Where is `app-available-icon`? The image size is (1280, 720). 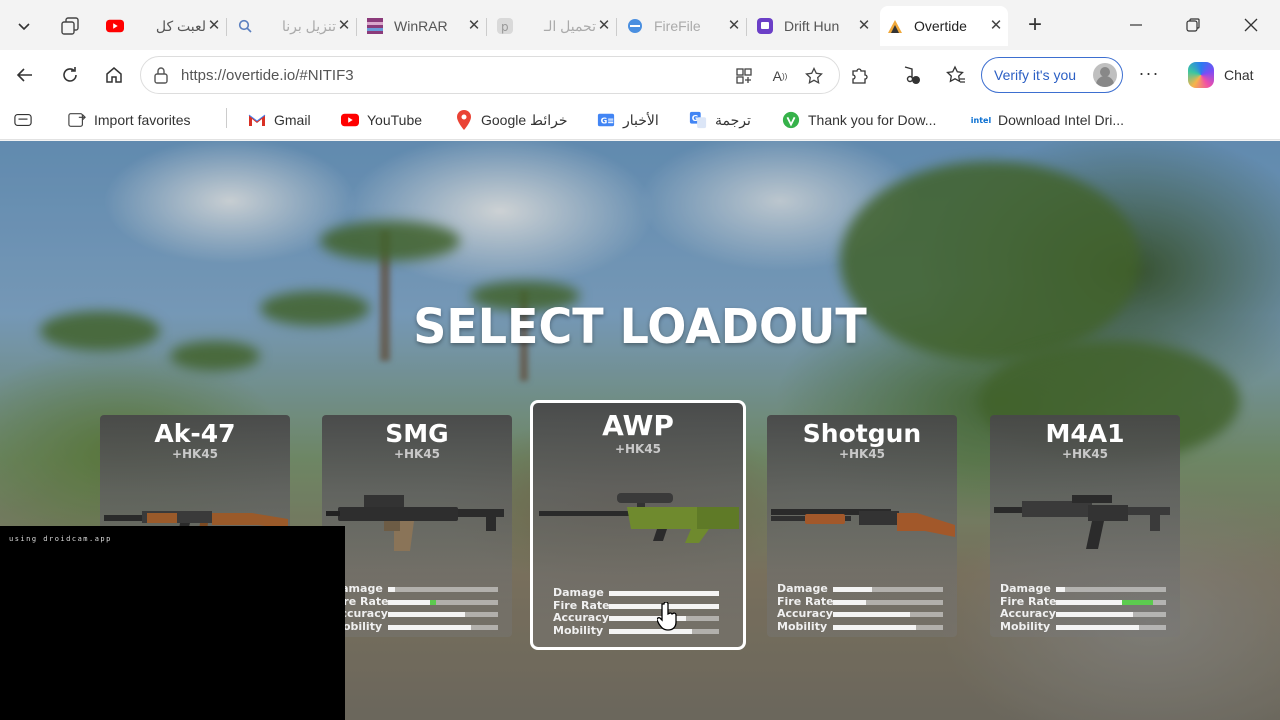
app-available-icon is located at coordinates (744, 76).